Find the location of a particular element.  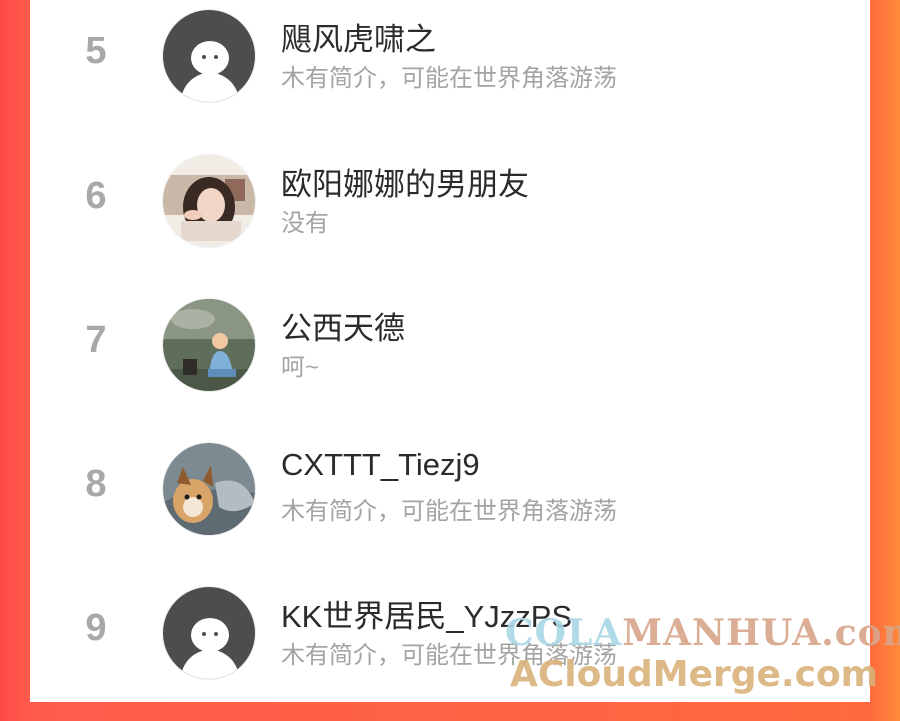

rank-number: 8 is located at coordinates (96, 484).